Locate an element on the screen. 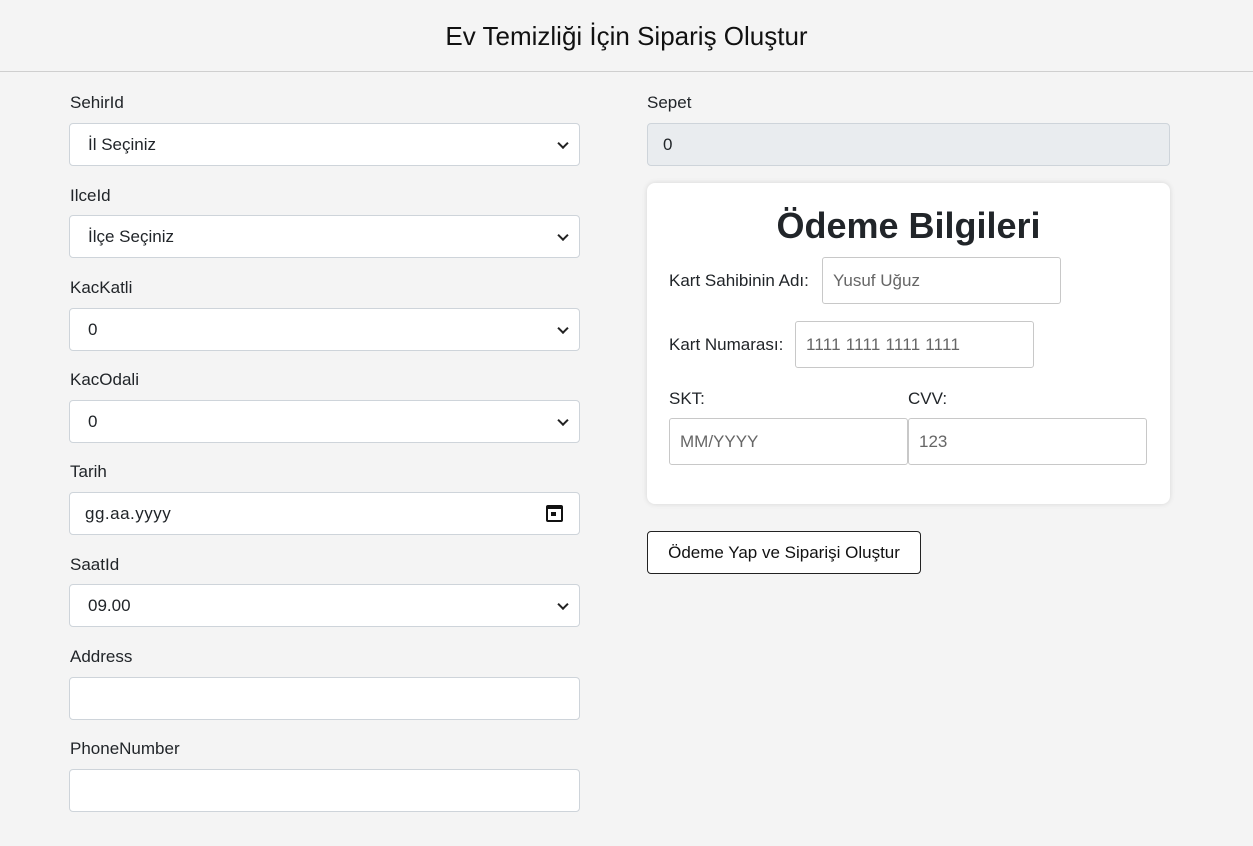  kat-select: 0 is located at coordinates (324, 329).